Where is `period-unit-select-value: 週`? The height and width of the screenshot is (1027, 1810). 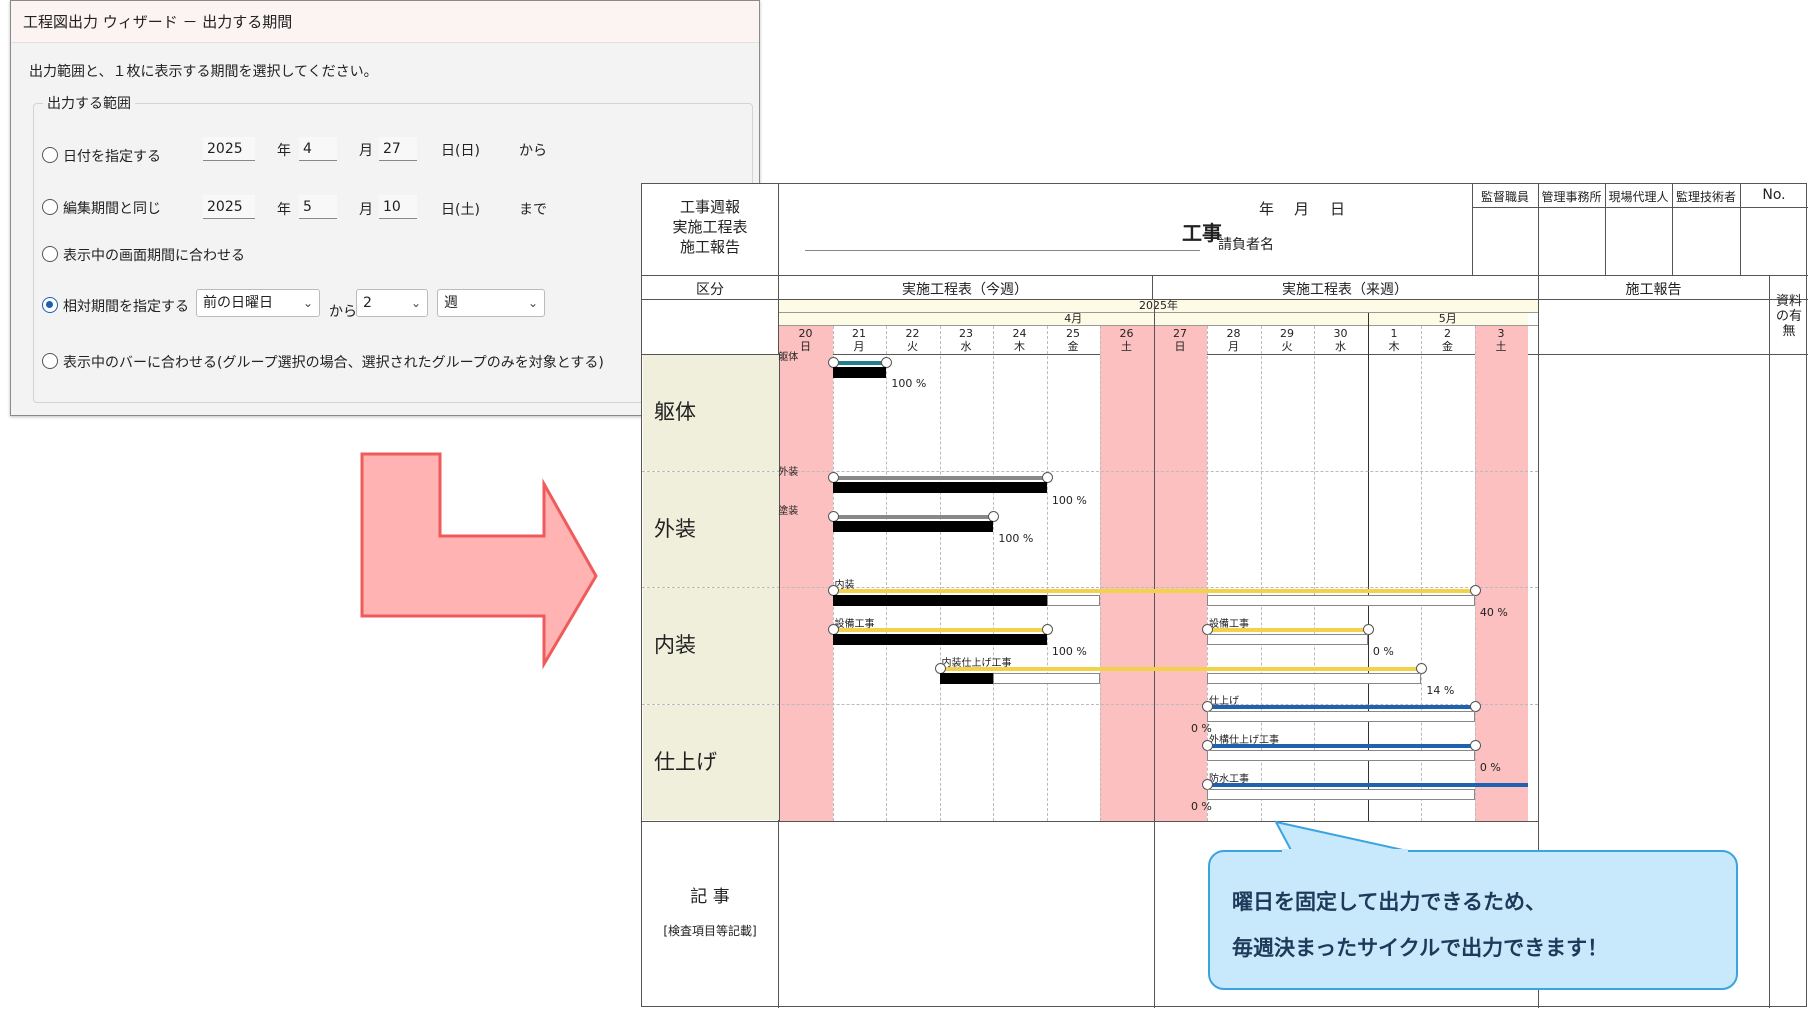
period-unit-select-value: 週 is located at coordinates (451, 303).